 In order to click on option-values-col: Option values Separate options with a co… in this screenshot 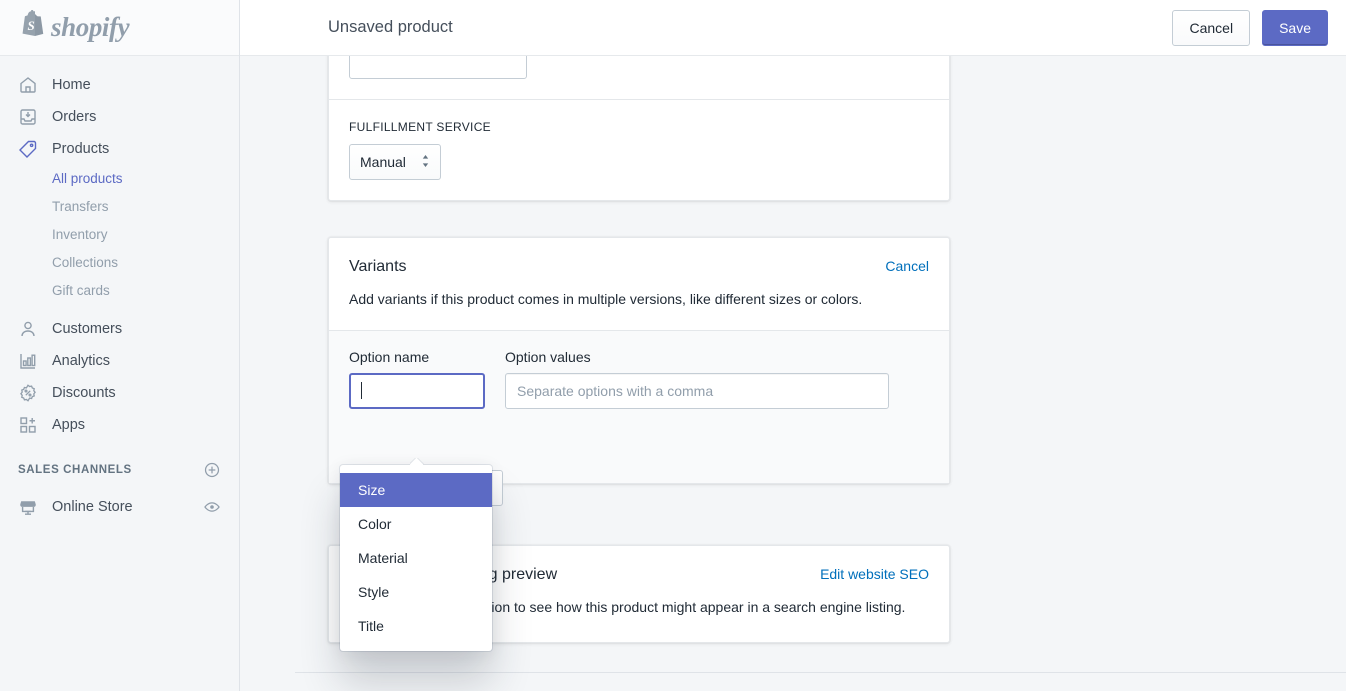, I will do `click(697, 379)`.